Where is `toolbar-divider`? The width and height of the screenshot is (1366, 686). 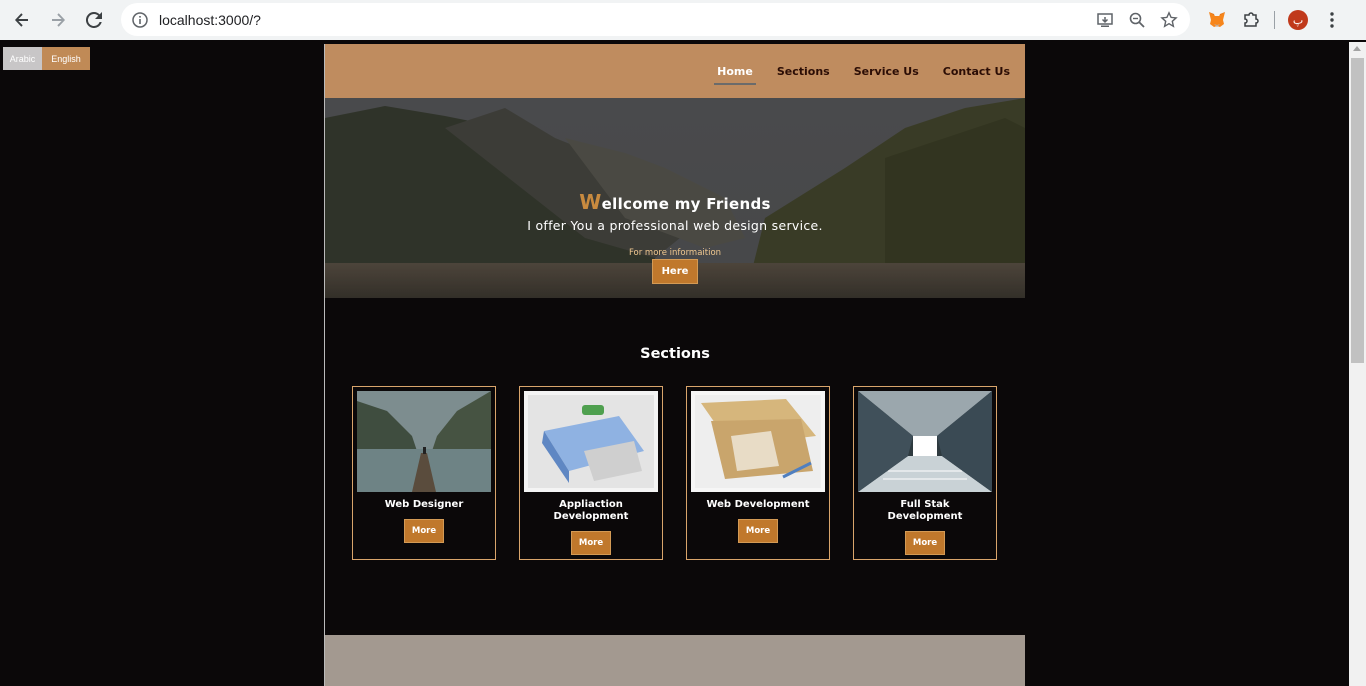
toolbar-divider is located at coordinates (1274, 20).